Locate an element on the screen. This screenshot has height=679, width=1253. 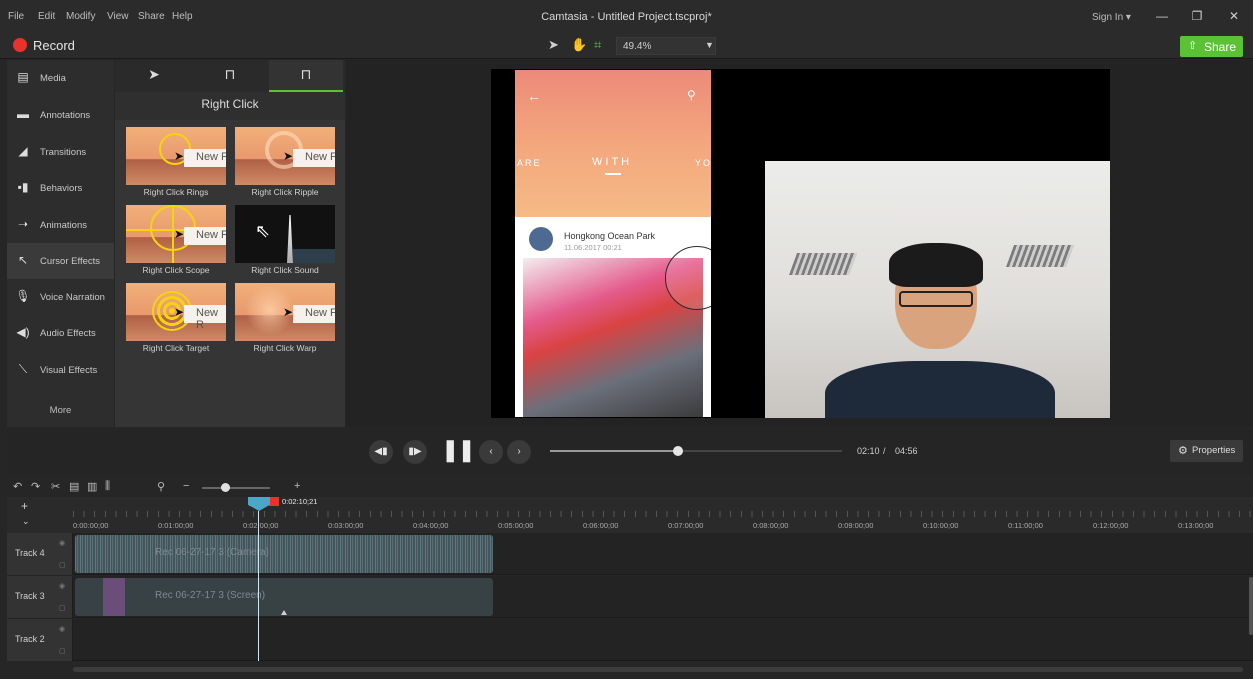
sidebar-item-behaviors: ▪▮ Behaviors is located at coordinates (60, 188).